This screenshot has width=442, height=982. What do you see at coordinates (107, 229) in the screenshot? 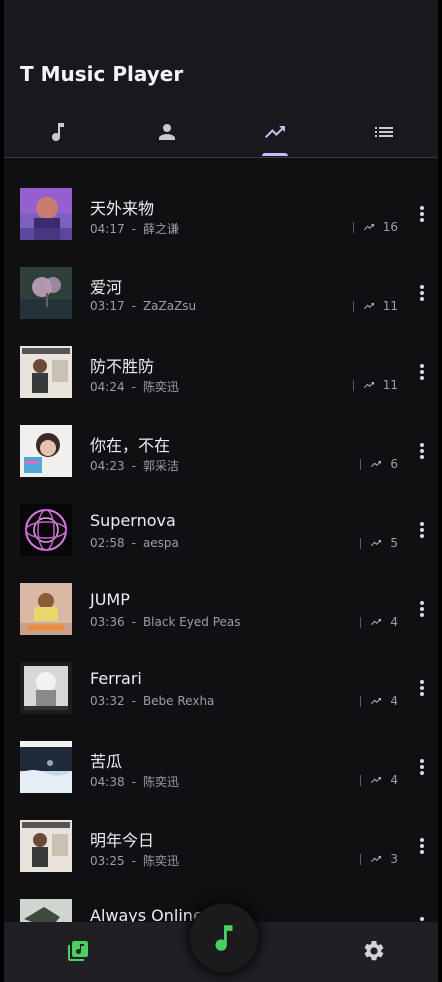
I see `song-duration: 04:17` at bounding box center [107, 229].